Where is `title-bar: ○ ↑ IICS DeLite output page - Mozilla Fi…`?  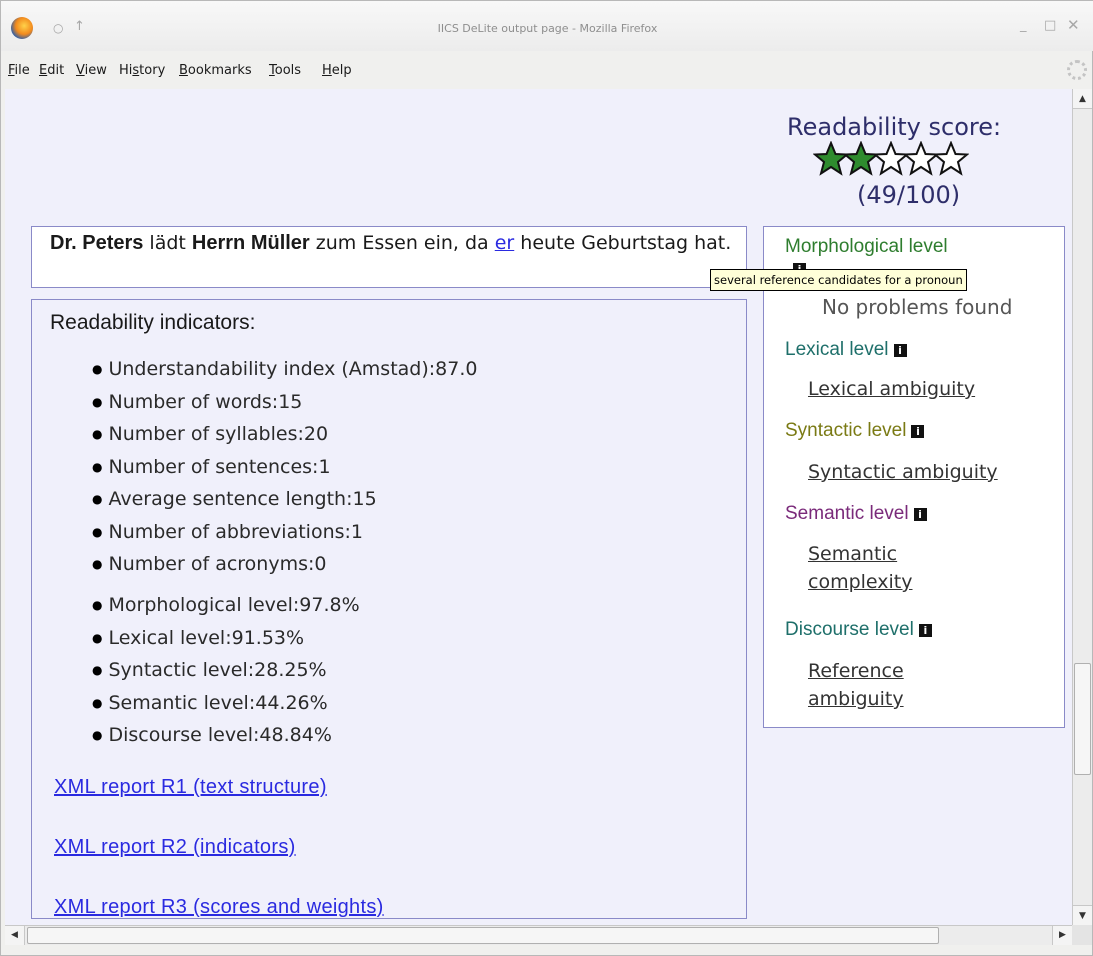
title-bar: ○ ↑ IICS DeLite output page - Mozilla Fi… is located at coordinates (547, 26).